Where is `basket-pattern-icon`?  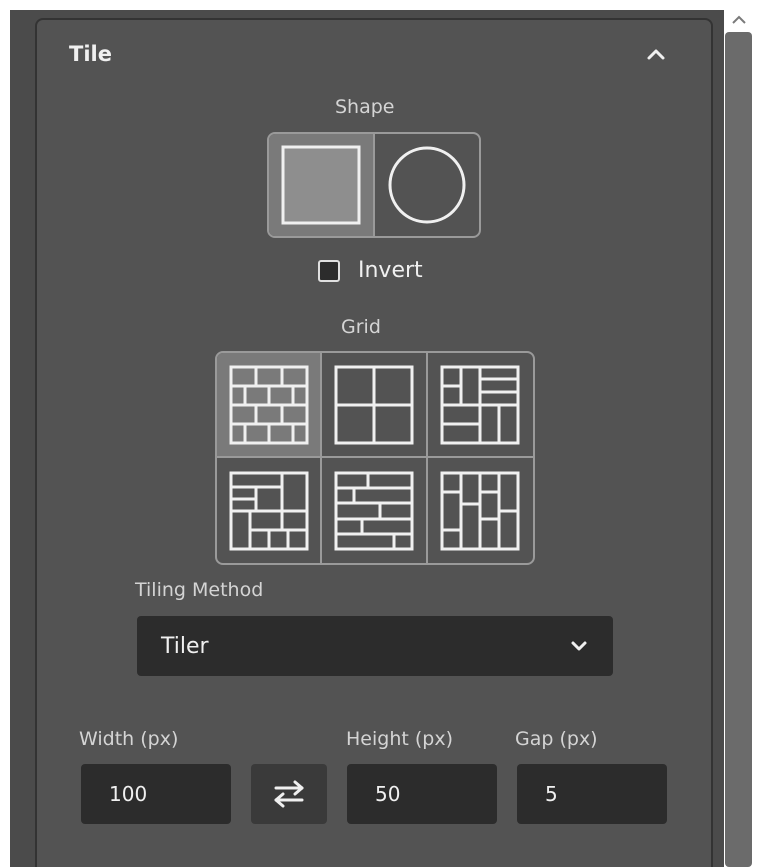 basket-pattern-icon is located at coordinates (269, 510).